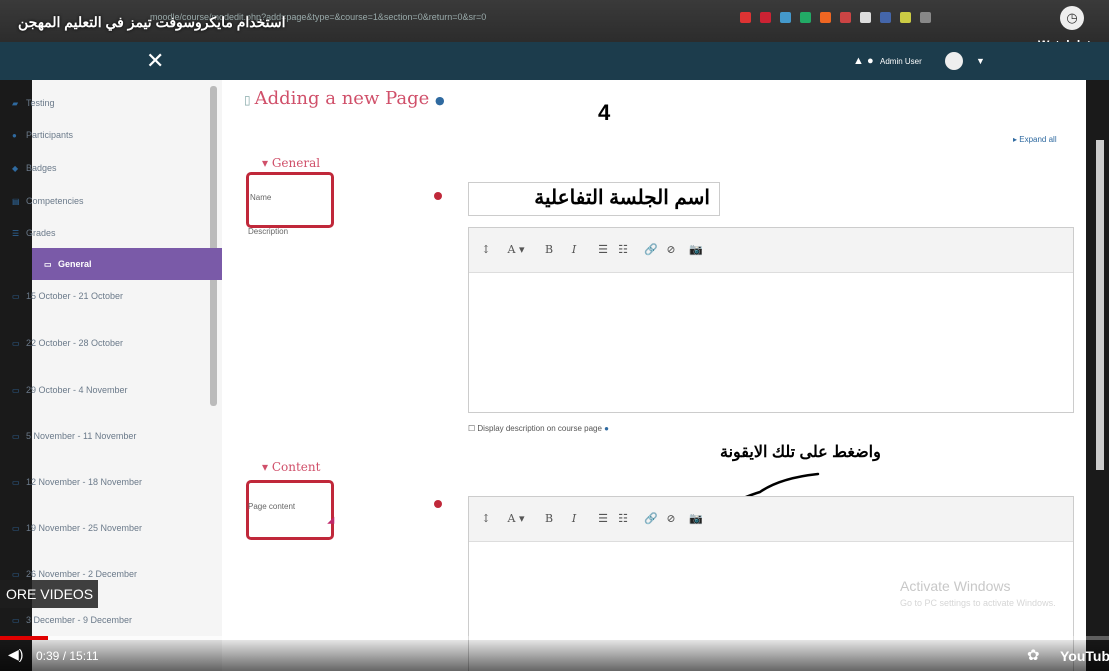 This screenshot has width=1109, height=671. I want to click on chat-icon: ●, so click(870, 61).